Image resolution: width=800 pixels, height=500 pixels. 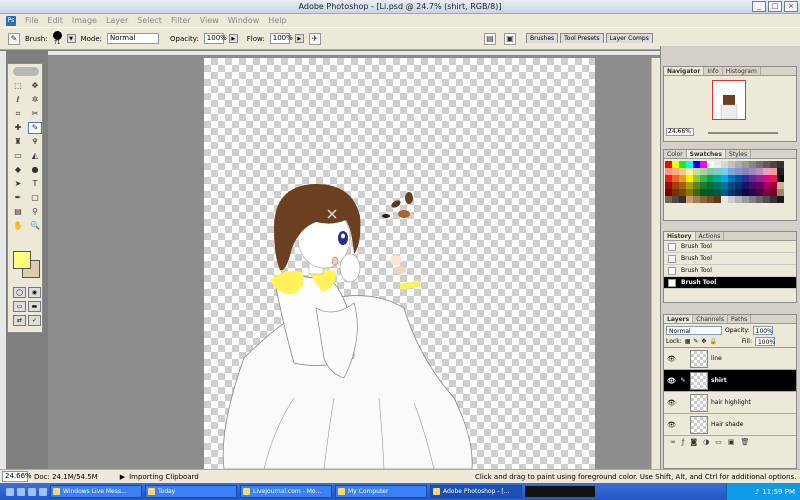 I want to click on hand-tool-icon: ✋, so click(x=18, y=226).